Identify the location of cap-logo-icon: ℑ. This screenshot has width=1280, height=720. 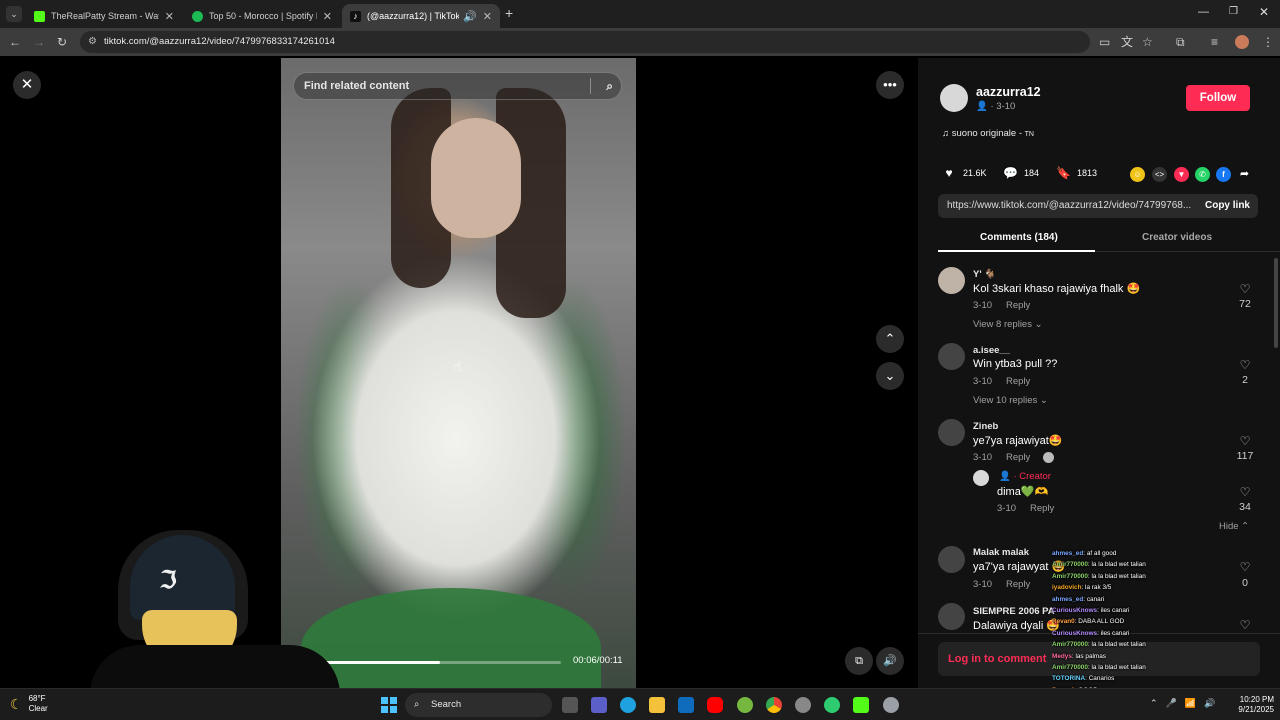
(168, 579).